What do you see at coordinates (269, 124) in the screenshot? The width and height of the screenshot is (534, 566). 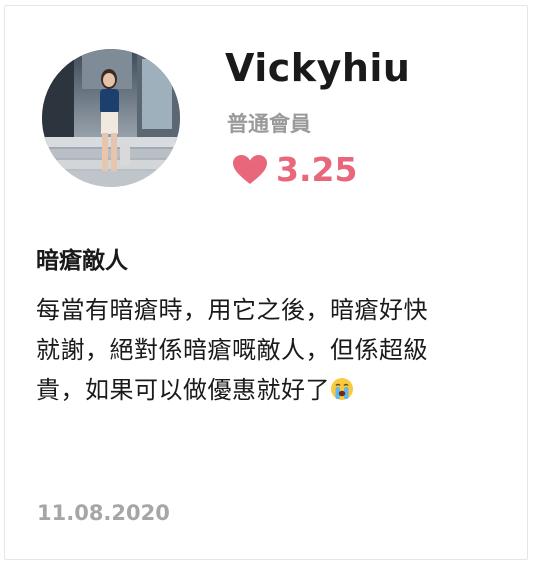 I see `member-level-badge: 普通會員` at bounding box center [269, 124].